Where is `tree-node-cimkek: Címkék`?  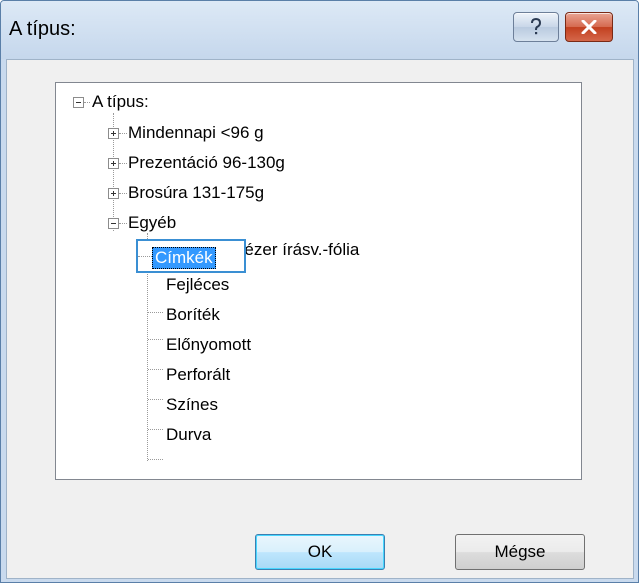 tree-node-cimkek: Címkék is located at coordinates (184, 258).